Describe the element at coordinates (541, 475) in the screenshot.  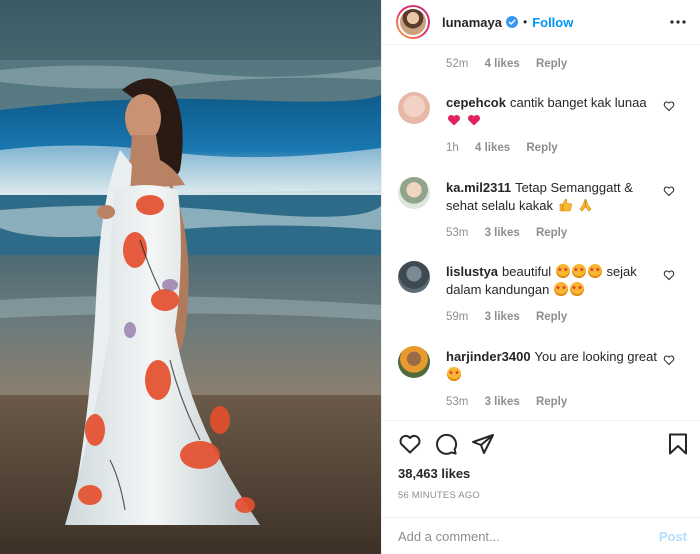
I see `post-actions: 38,463 likes 56 MINUTES AGO` at that location.